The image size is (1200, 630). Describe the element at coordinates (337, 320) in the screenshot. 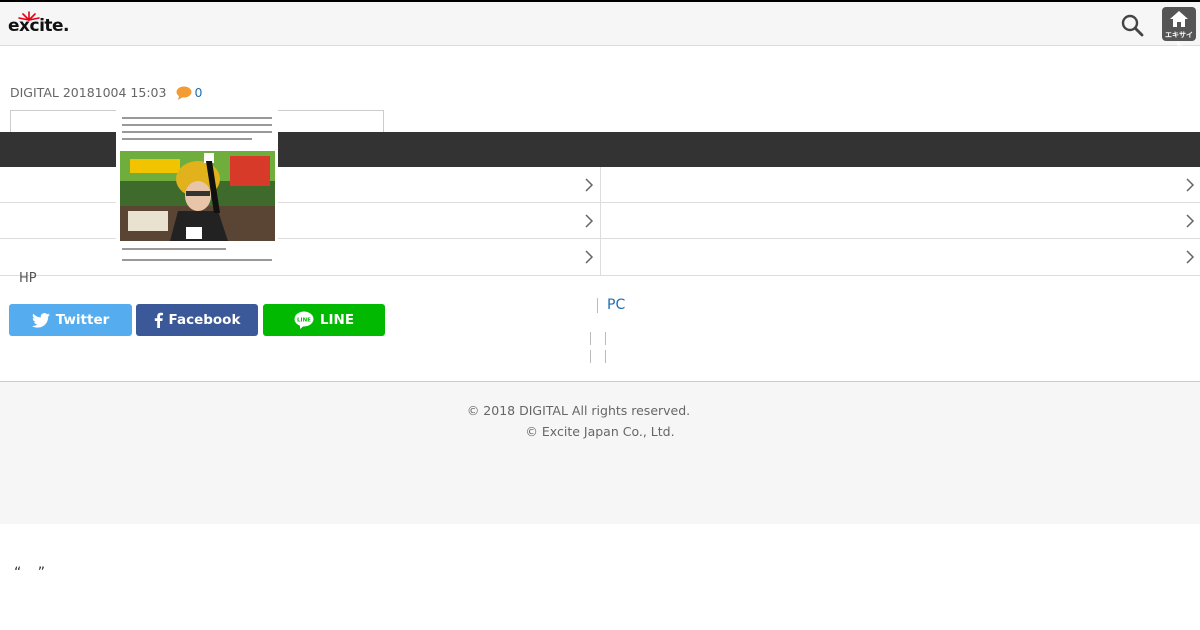

I see `line-label: LINE` at that location.